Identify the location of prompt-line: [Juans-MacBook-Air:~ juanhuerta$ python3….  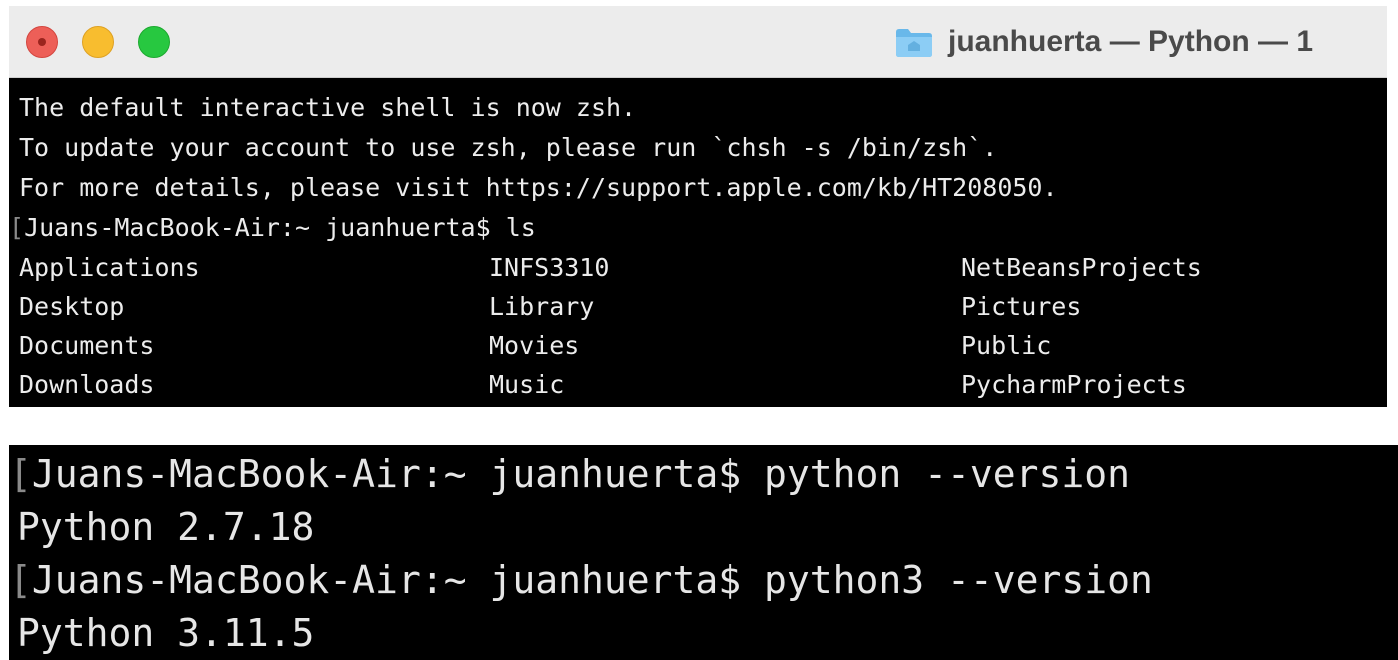
(581, 580).